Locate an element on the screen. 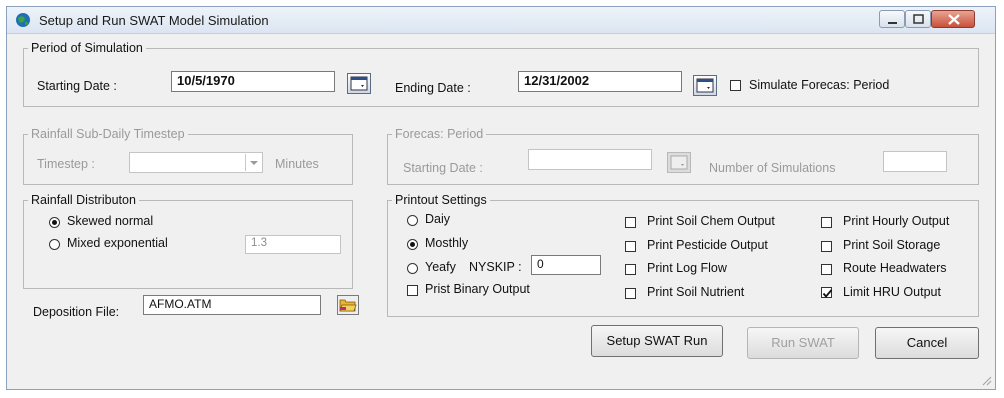 The height and width of the screenshot is (398, 1004). number-of-simulations-input is located at coordinates (915, 161).